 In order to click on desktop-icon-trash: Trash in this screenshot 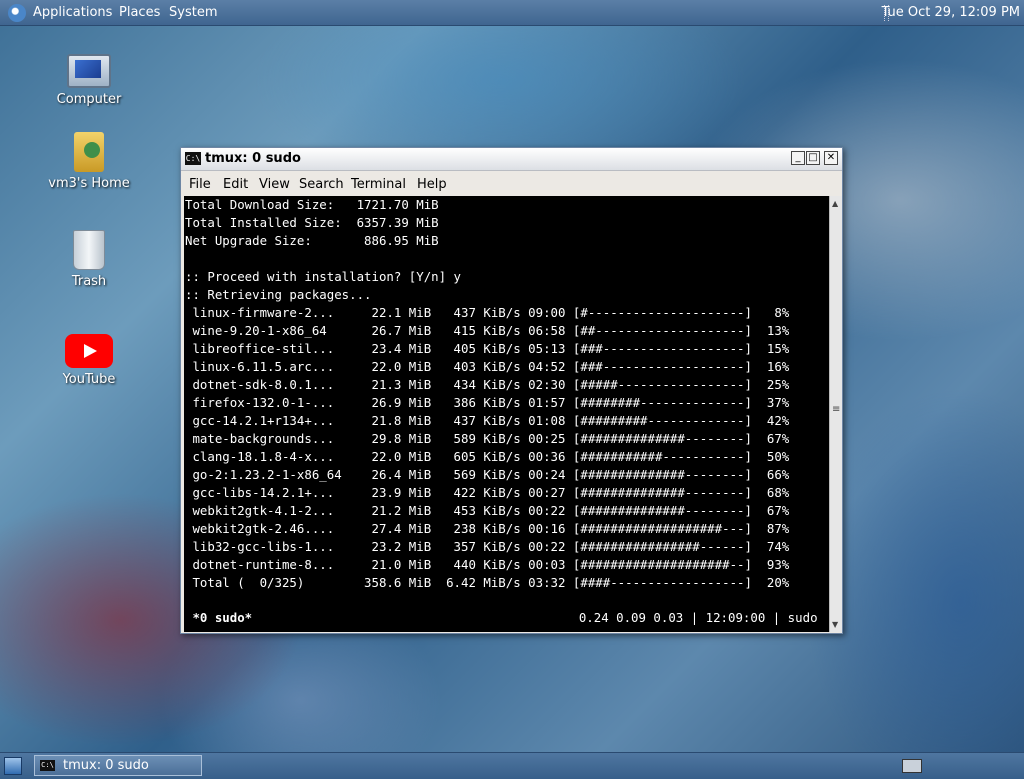, I will do `click(89, 259)`.